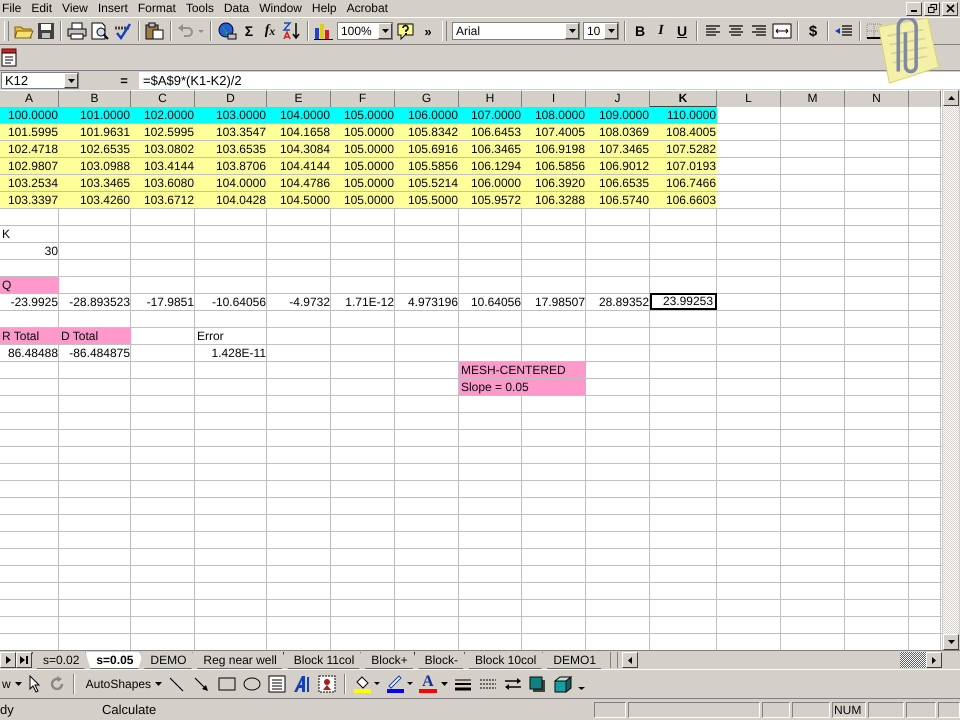 Image resolution: width=960 pixels, height=720 pixels. I want to click on table-cell: D Total, so click(79, 336).